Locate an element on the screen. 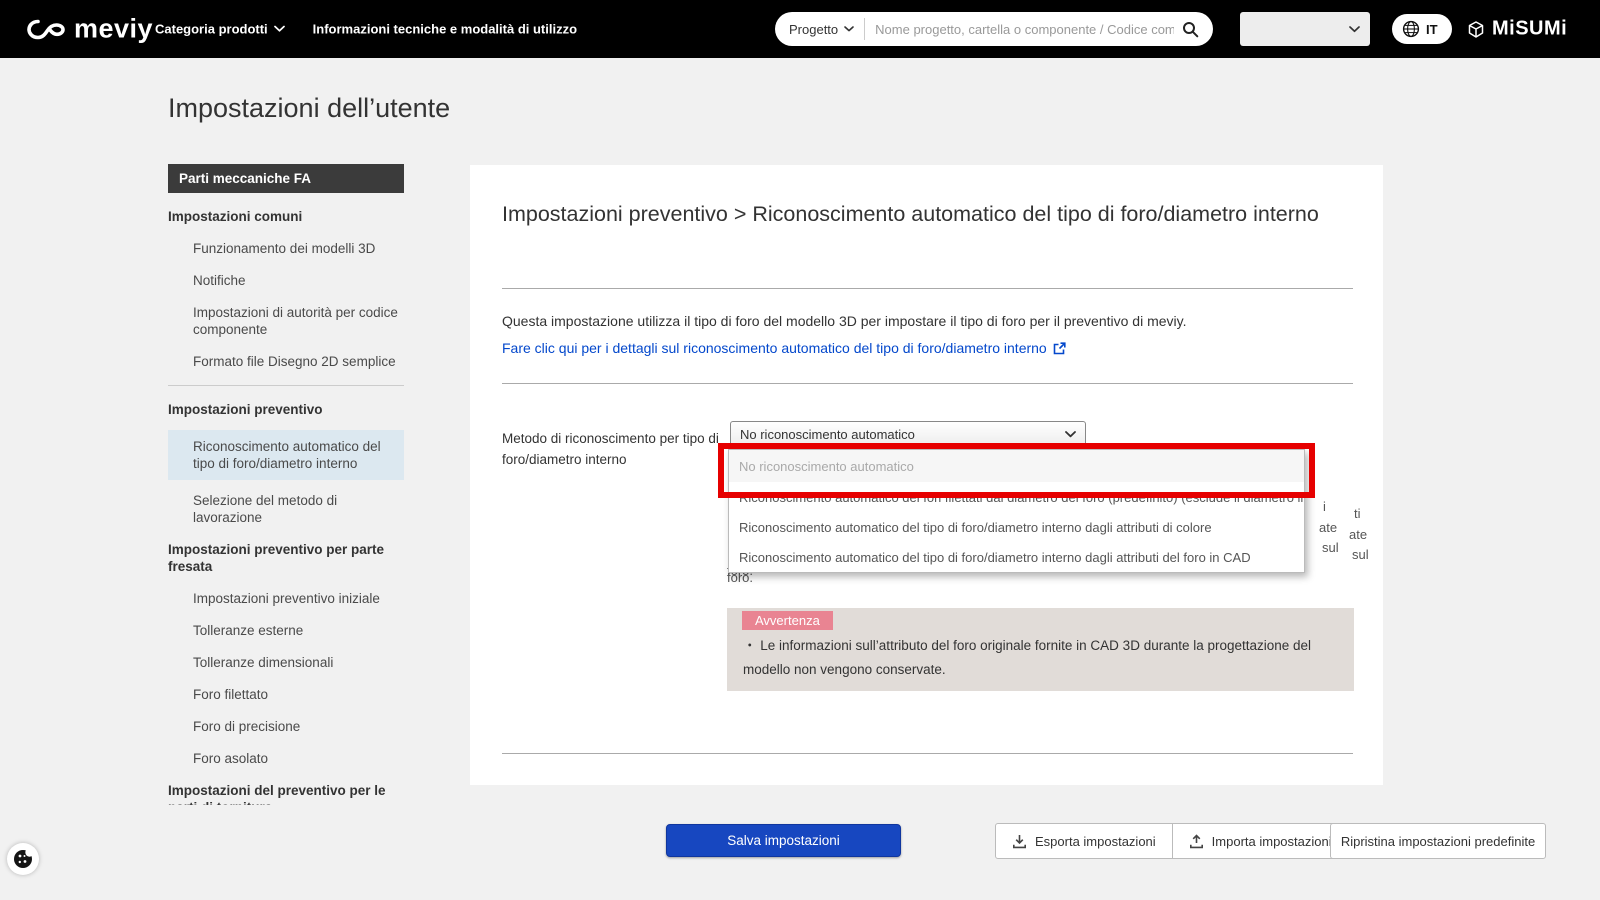 The height and width of the screenshot is (900, 1600). header-empty-select is located at coordinates (1305, 29).